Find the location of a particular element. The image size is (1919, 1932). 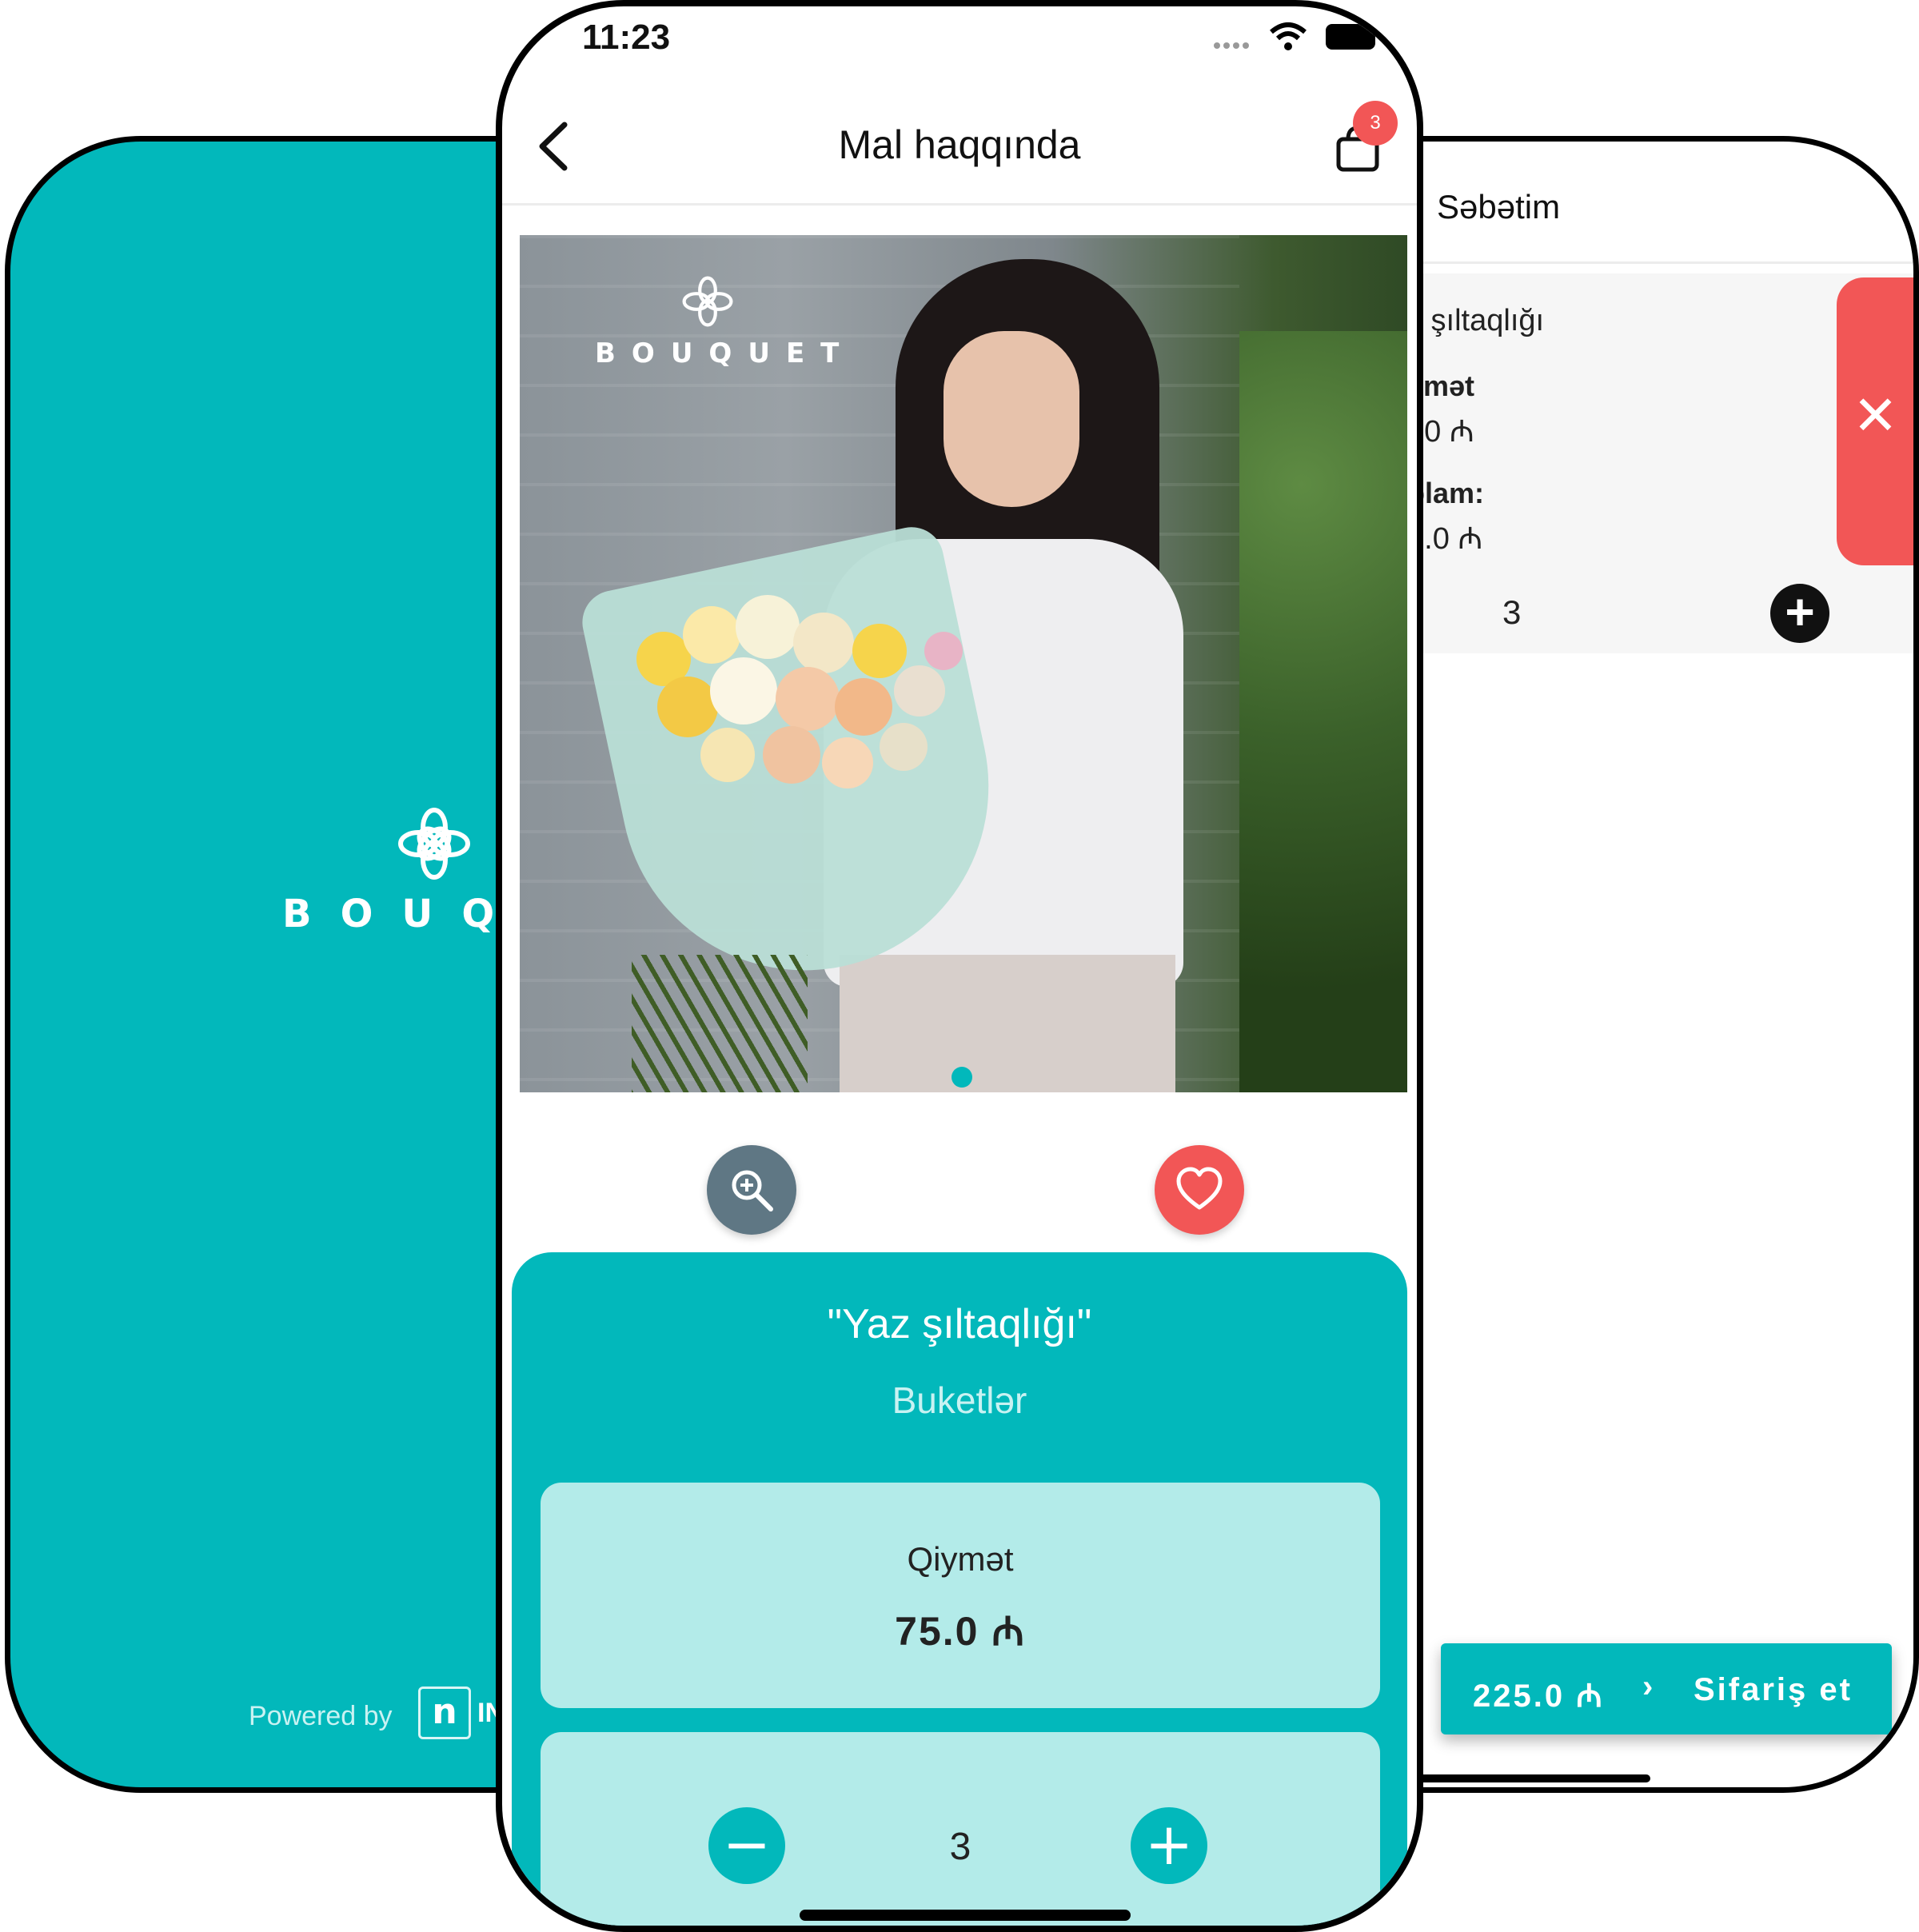

cart-count-badge: 3 is located at coordinates (1375, 123).